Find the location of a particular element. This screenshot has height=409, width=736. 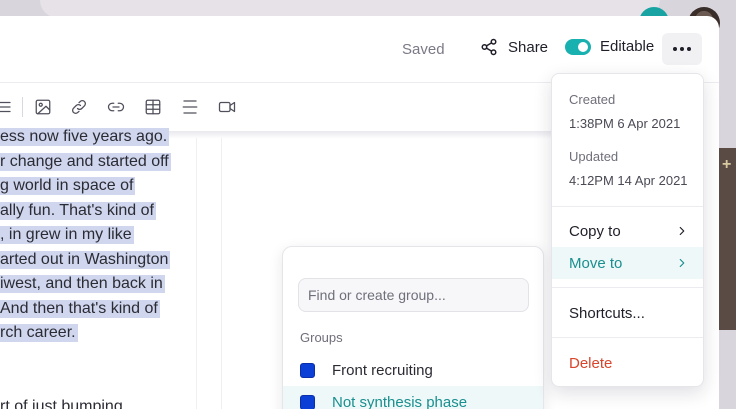

link-alt-icon is located at coordinates (116, 107).